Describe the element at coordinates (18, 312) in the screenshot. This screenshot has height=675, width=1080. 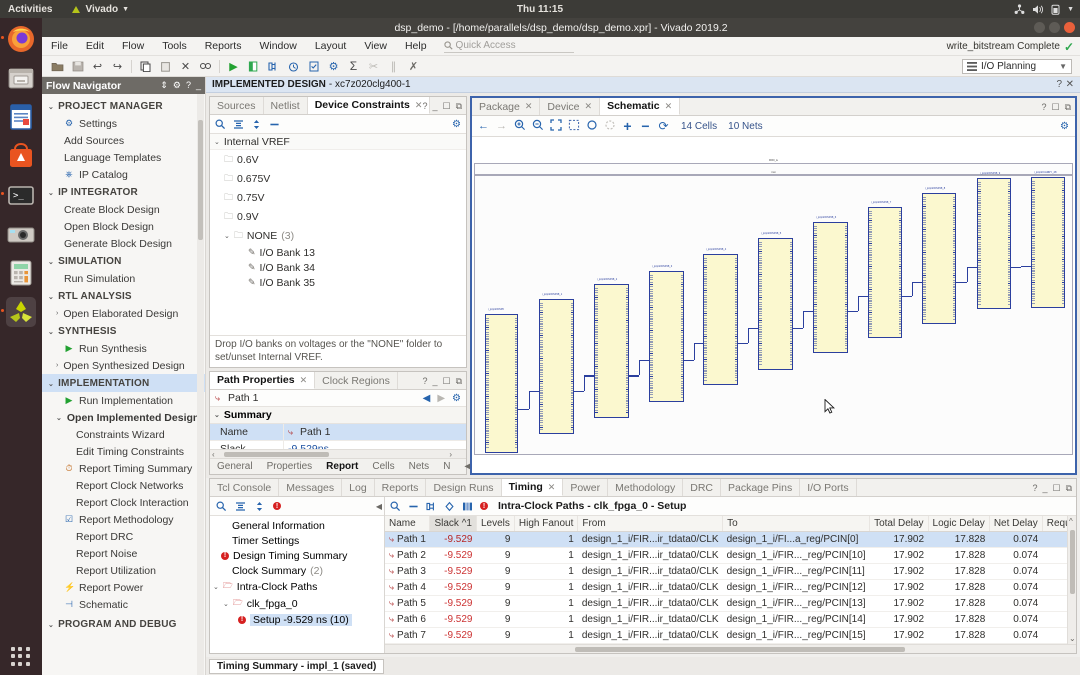
I see `vivado-icon` at that location.